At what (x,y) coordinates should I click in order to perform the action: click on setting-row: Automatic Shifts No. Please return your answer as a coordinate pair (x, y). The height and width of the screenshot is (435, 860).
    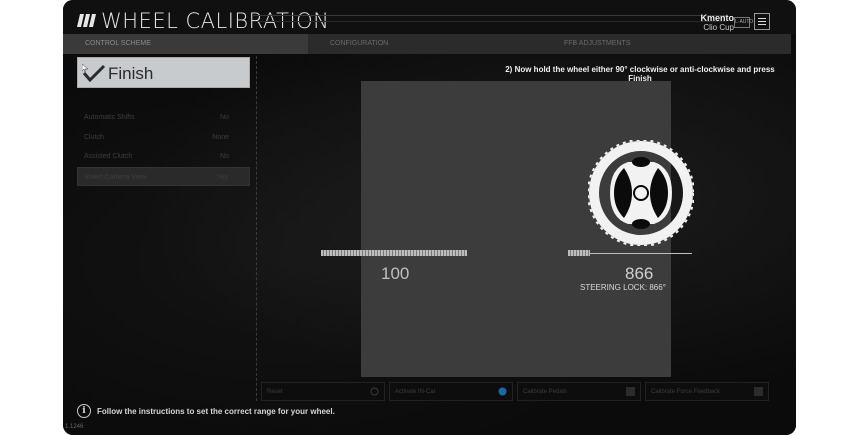
    Looking at the image, I should click on (163, 118).